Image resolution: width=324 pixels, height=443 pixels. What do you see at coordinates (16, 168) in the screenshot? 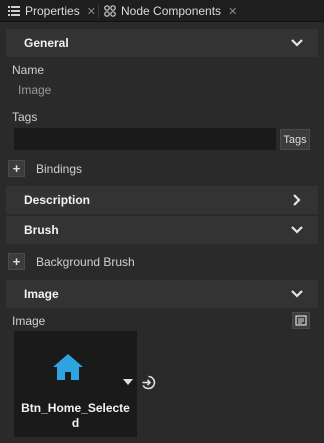
I see `add-binding-button: +` at bounding box center [16, 168].